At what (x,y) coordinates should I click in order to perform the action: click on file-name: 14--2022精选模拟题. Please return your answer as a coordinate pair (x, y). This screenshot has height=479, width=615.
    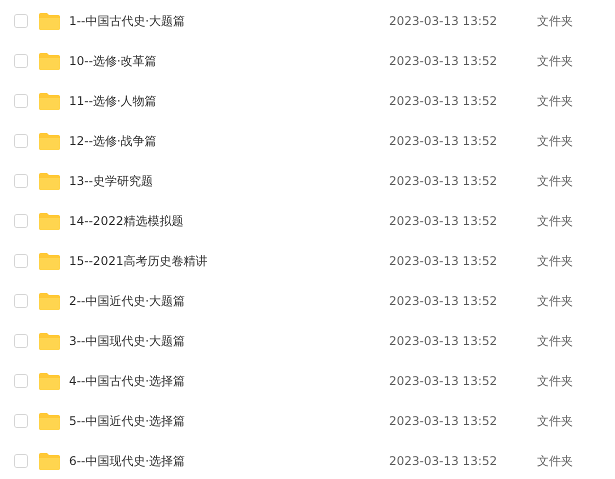
    Looking at the image, I should click on (229, 221).